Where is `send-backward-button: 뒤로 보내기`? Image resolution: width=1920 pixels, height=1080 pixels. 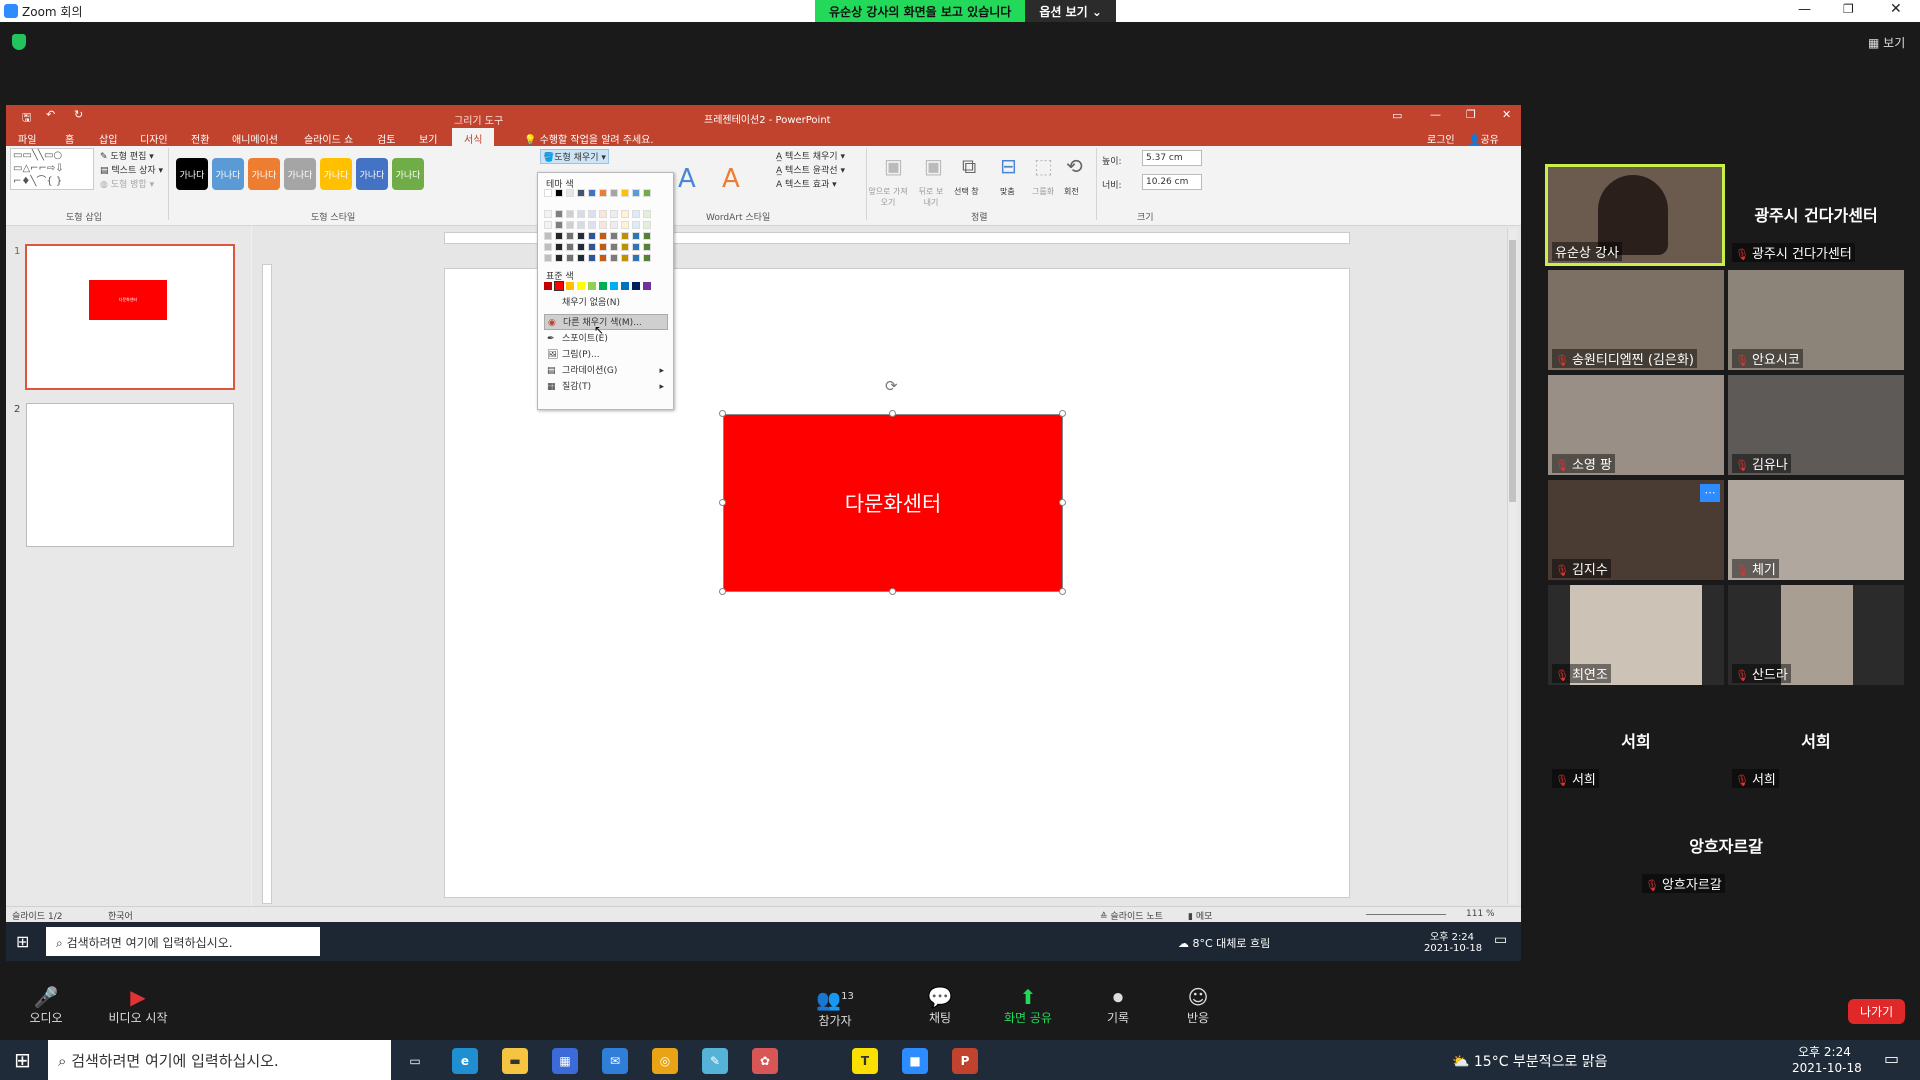
send-backward-button: 뒤로 보내기 is located at coordinates (931, 197).